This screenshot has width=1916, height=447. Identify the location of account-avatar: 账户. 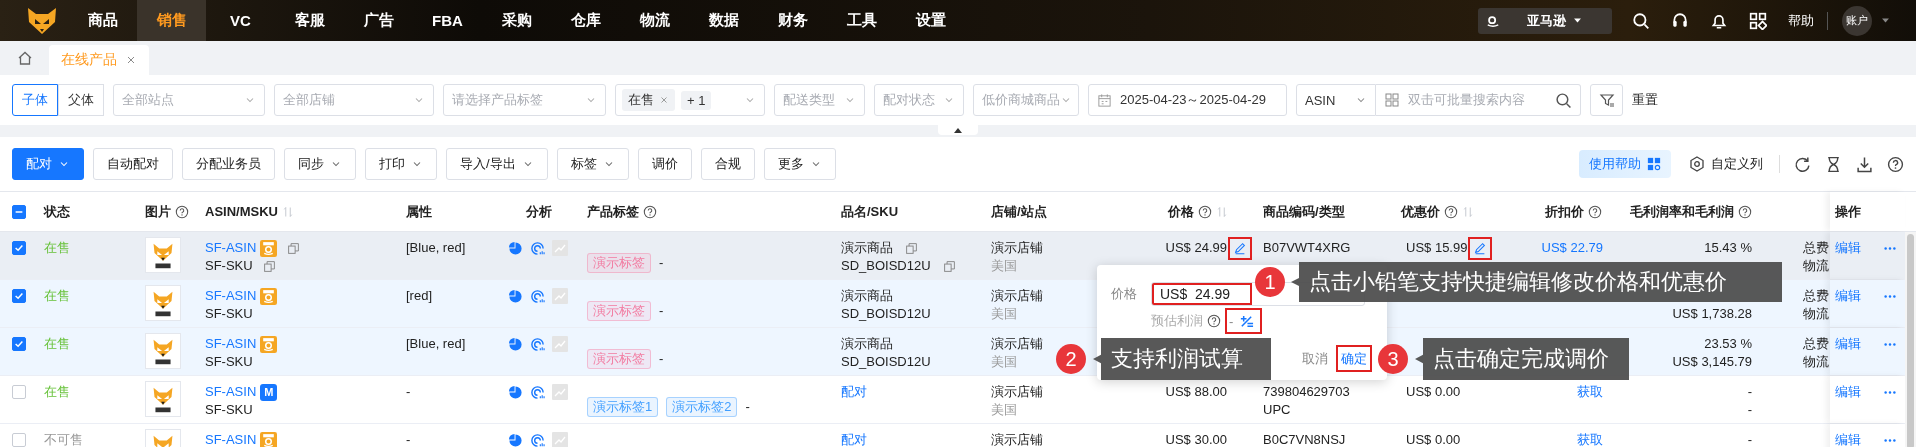
(1857, 20).